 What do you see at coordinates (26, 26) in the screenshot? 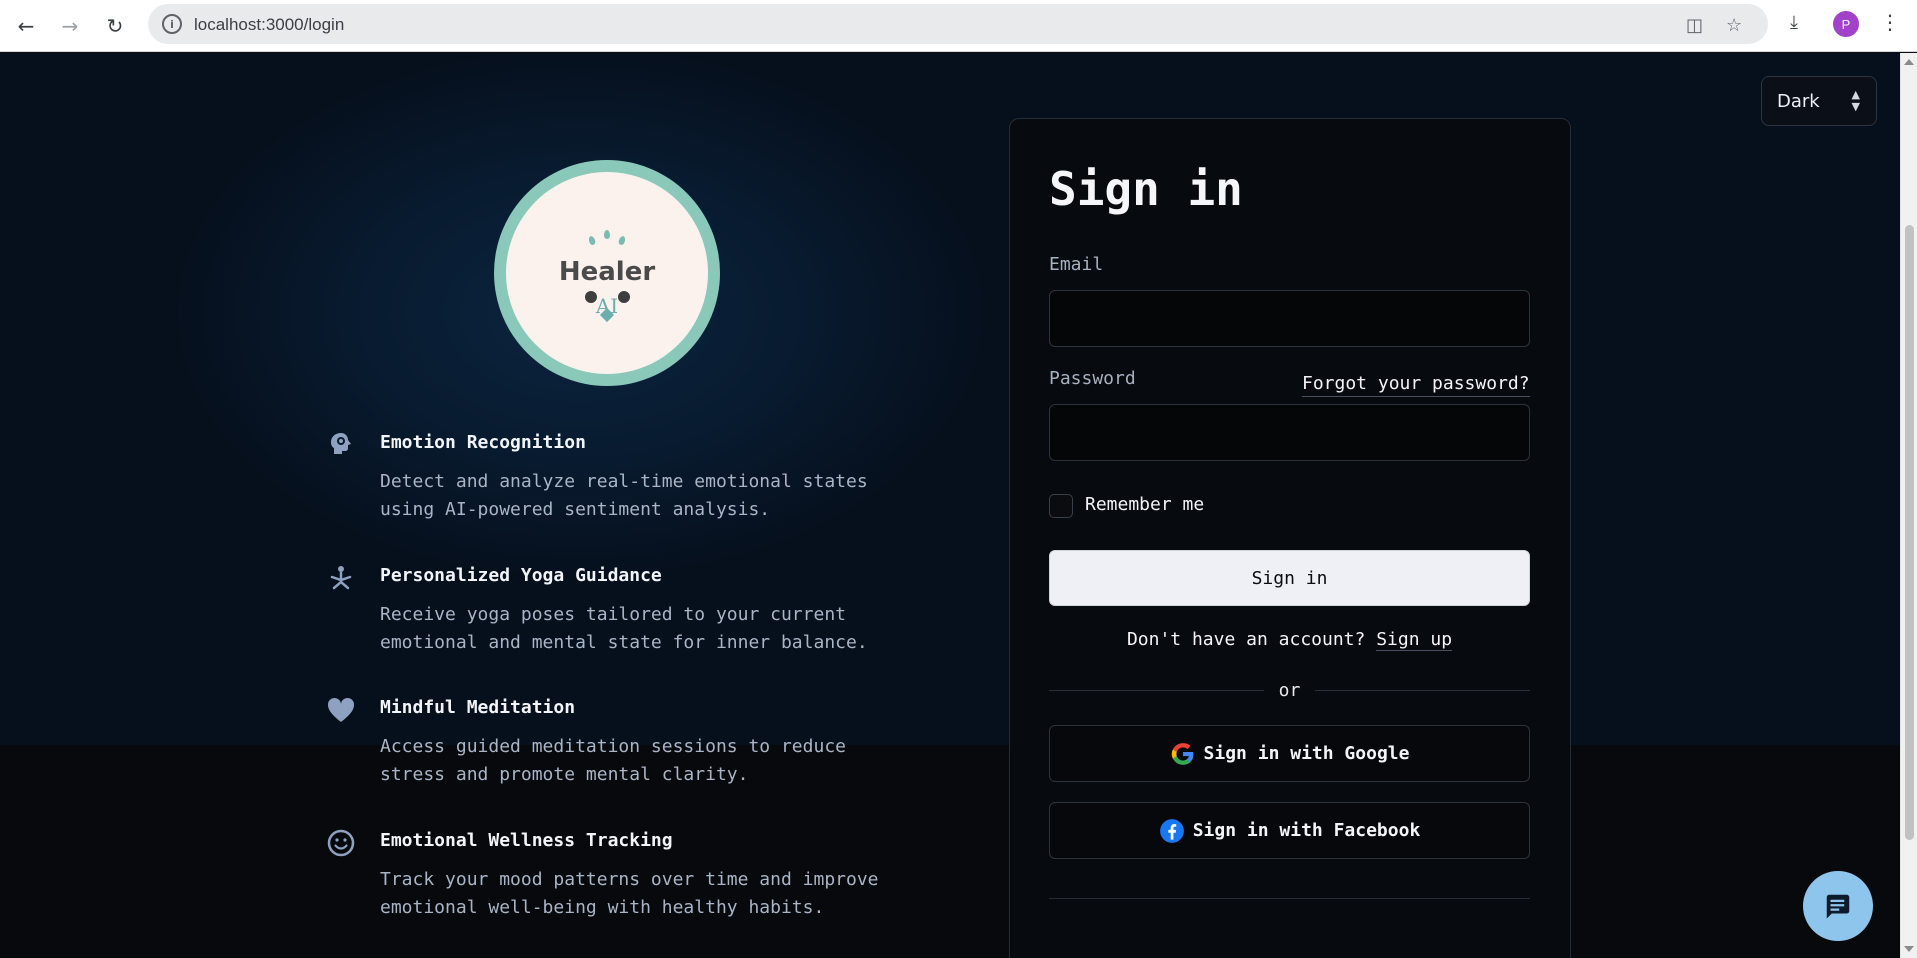
I see `back-icon: ←` at bounding box center [26, 26].